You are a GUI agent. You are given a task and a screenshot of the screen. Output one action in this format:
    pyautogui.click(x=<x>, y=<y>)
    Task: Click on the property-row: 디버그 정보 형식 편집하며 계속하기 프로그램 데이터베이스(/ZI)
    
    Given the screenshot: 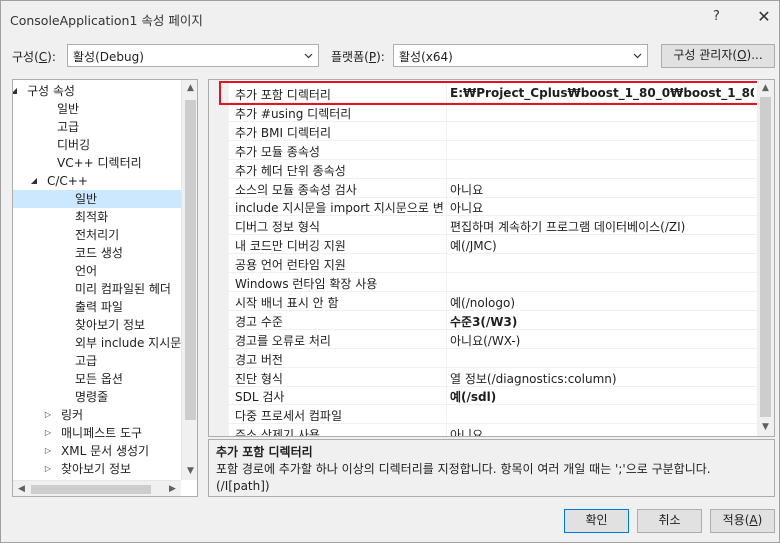 What is the action you would take?
    pyautogui.click(x=493, y=226)
    